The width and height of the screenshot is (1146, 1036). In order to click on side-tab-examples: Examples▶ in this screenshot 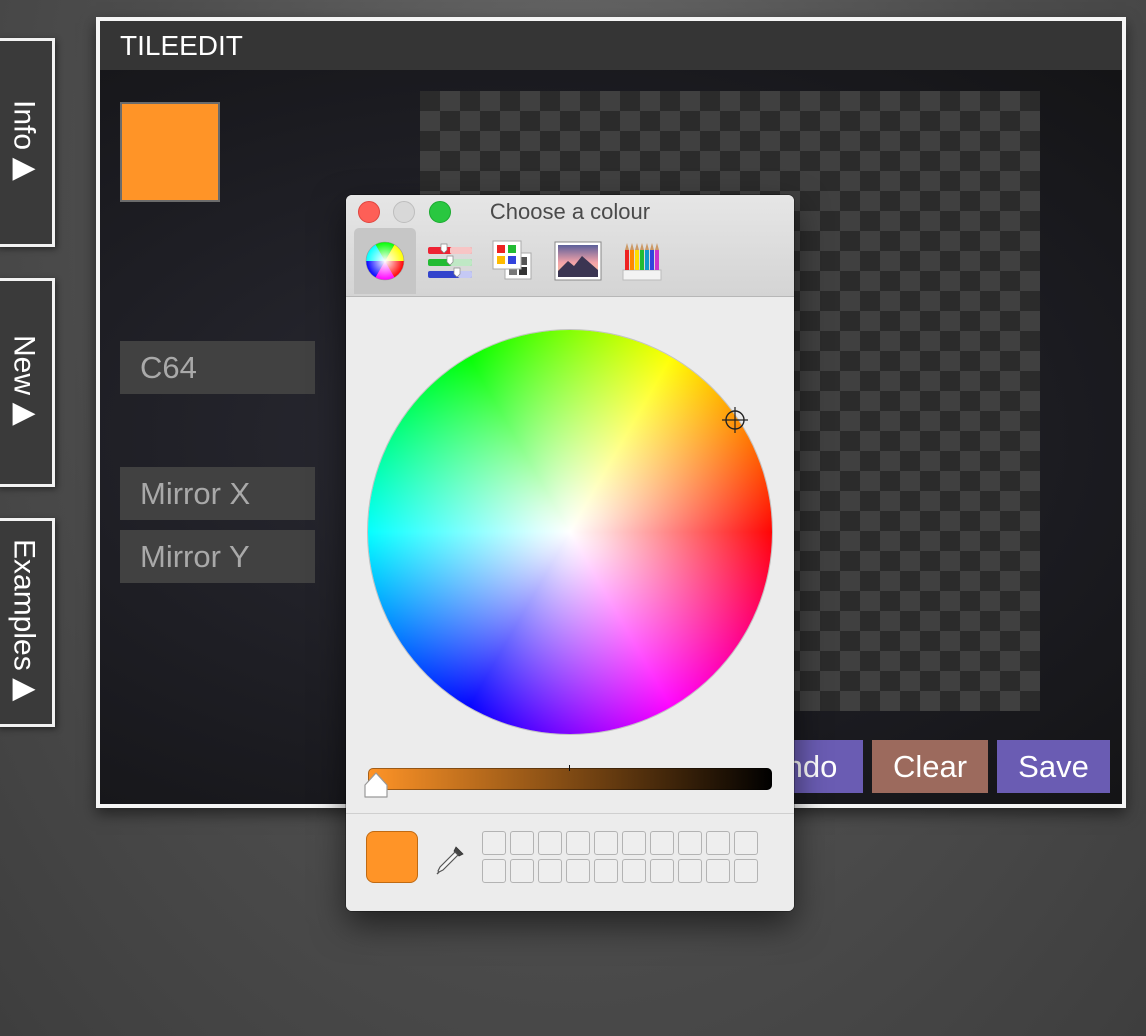, I will do `click(27, 622)`.